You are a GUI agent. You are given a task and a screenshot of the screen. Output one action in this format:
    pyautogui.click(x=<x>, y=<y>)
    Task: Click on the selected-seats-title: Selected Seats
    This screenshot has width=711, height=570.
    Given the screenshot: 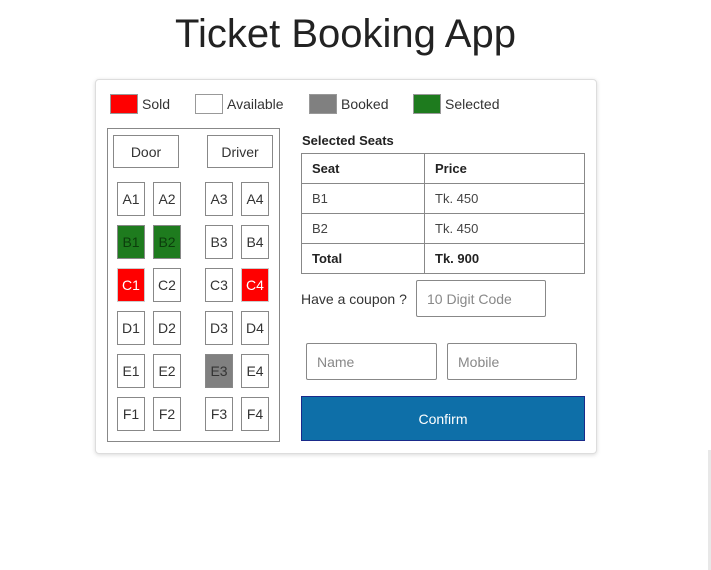 What is the action you would take?
    pyautogui.click(x=348, y=140)
    